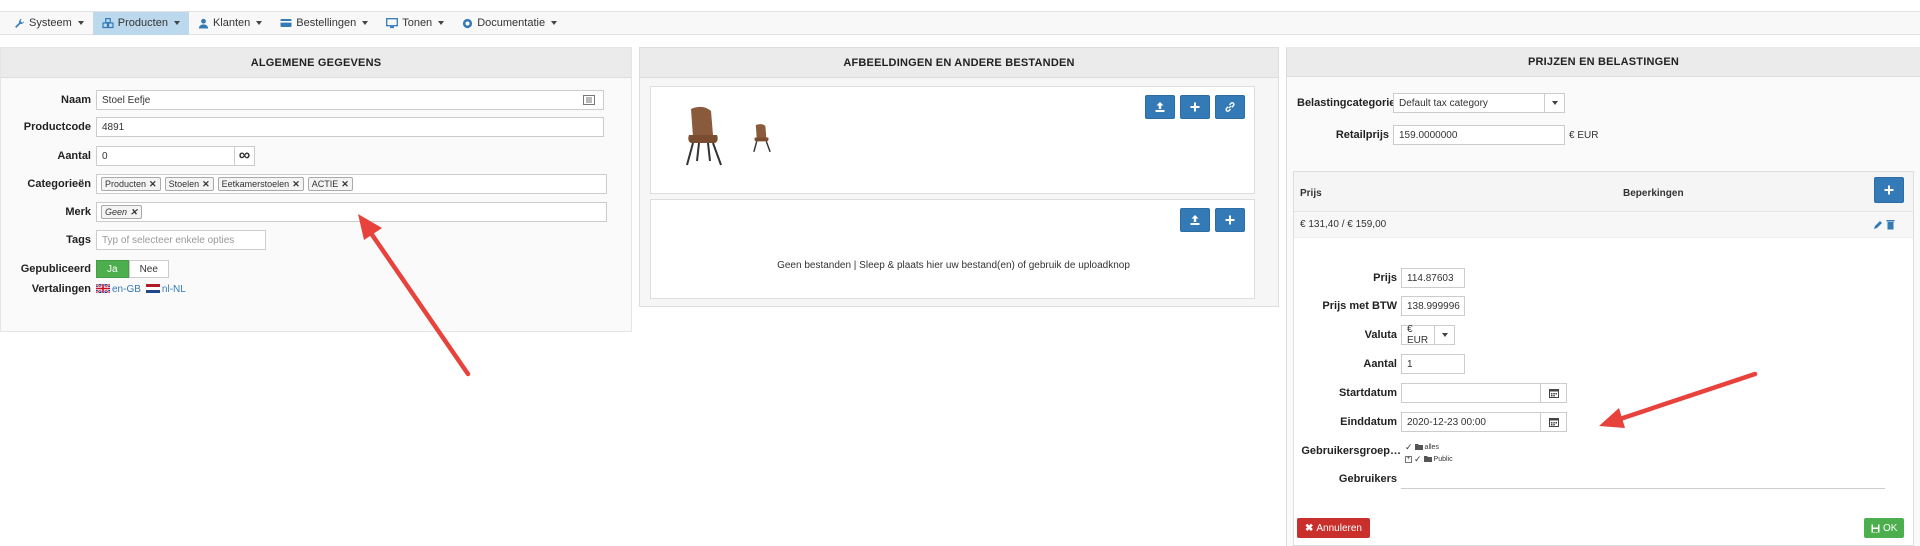 The height and width of the screenshot is (546, 1920). I want to click on published-no-button: Nee, so click(148, 269).